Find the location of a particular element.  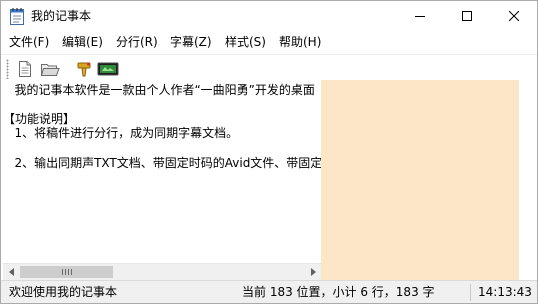

export-icon is located at coordinates (84, 69).